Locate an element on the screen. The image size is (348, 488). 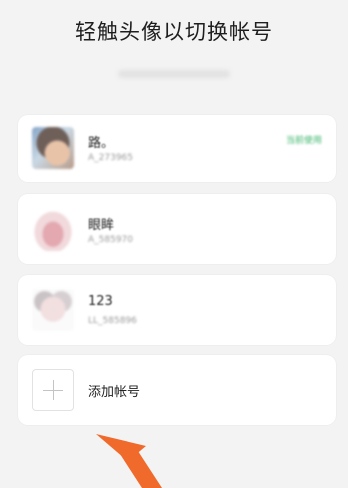
account-id: A_585970 is located at coordinates (111, 240).